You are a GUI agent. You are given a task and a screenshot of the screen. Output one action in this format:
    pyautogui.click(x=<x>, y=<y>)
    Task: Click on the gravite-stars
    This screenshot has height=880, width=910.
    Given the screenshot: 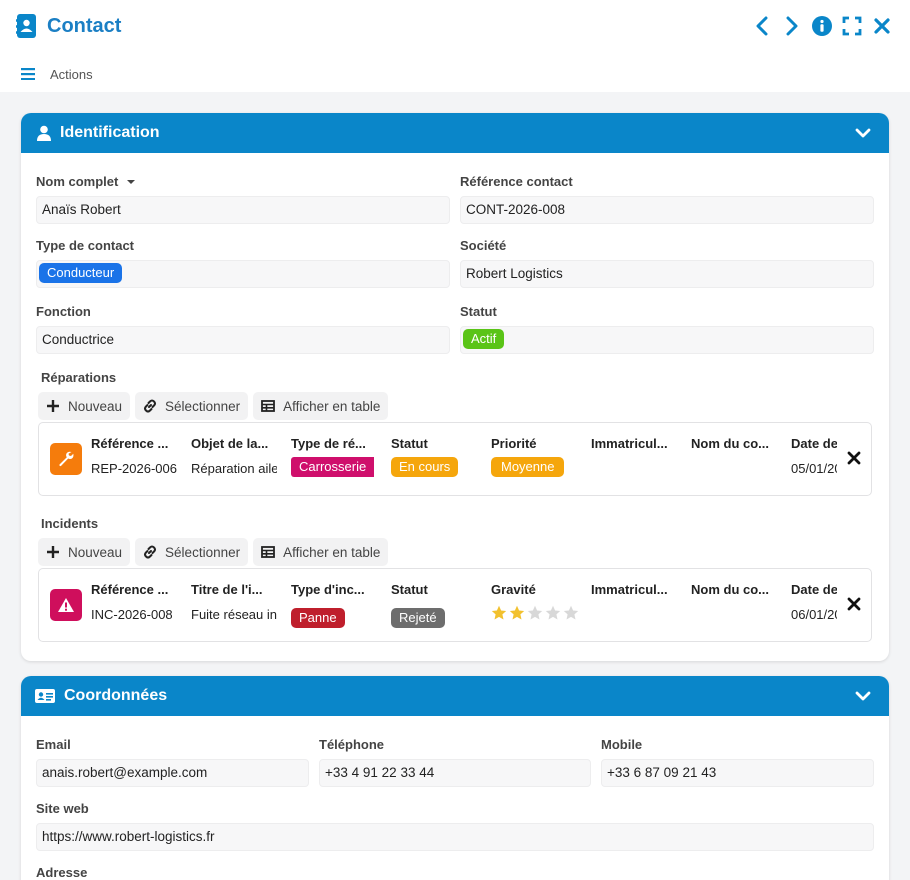 What is the action you would take?
    pyautogui.click(x=535, y=613)
    